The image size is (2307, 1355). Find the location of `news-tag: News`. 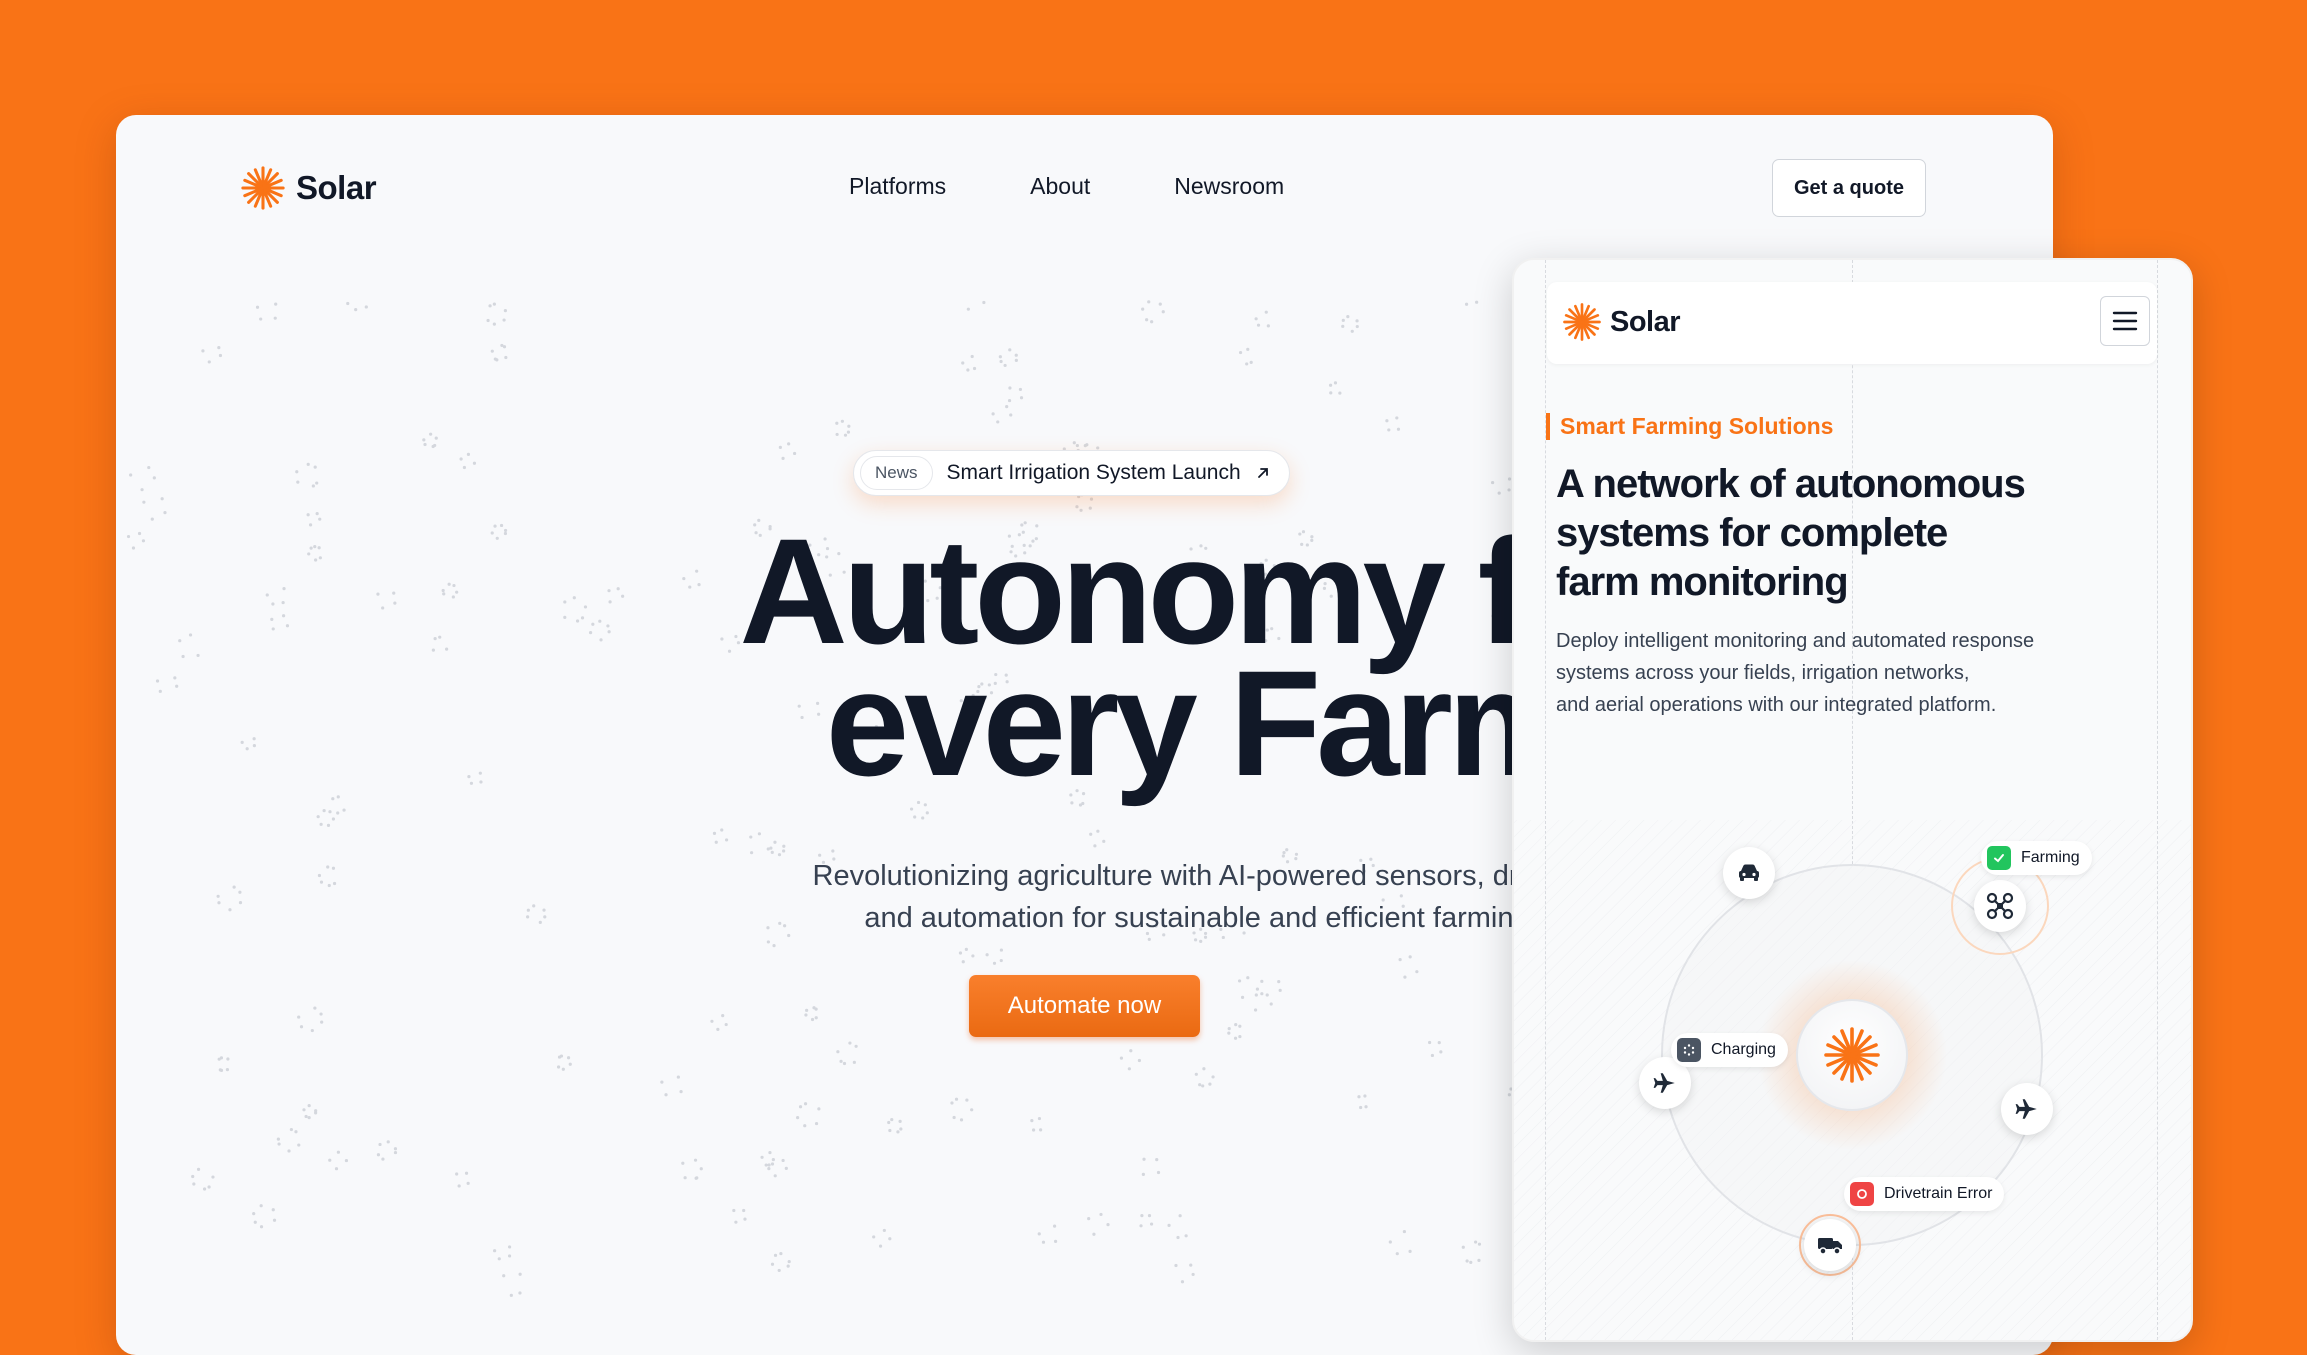

news-tag: News is located at coordinates (896, 473).